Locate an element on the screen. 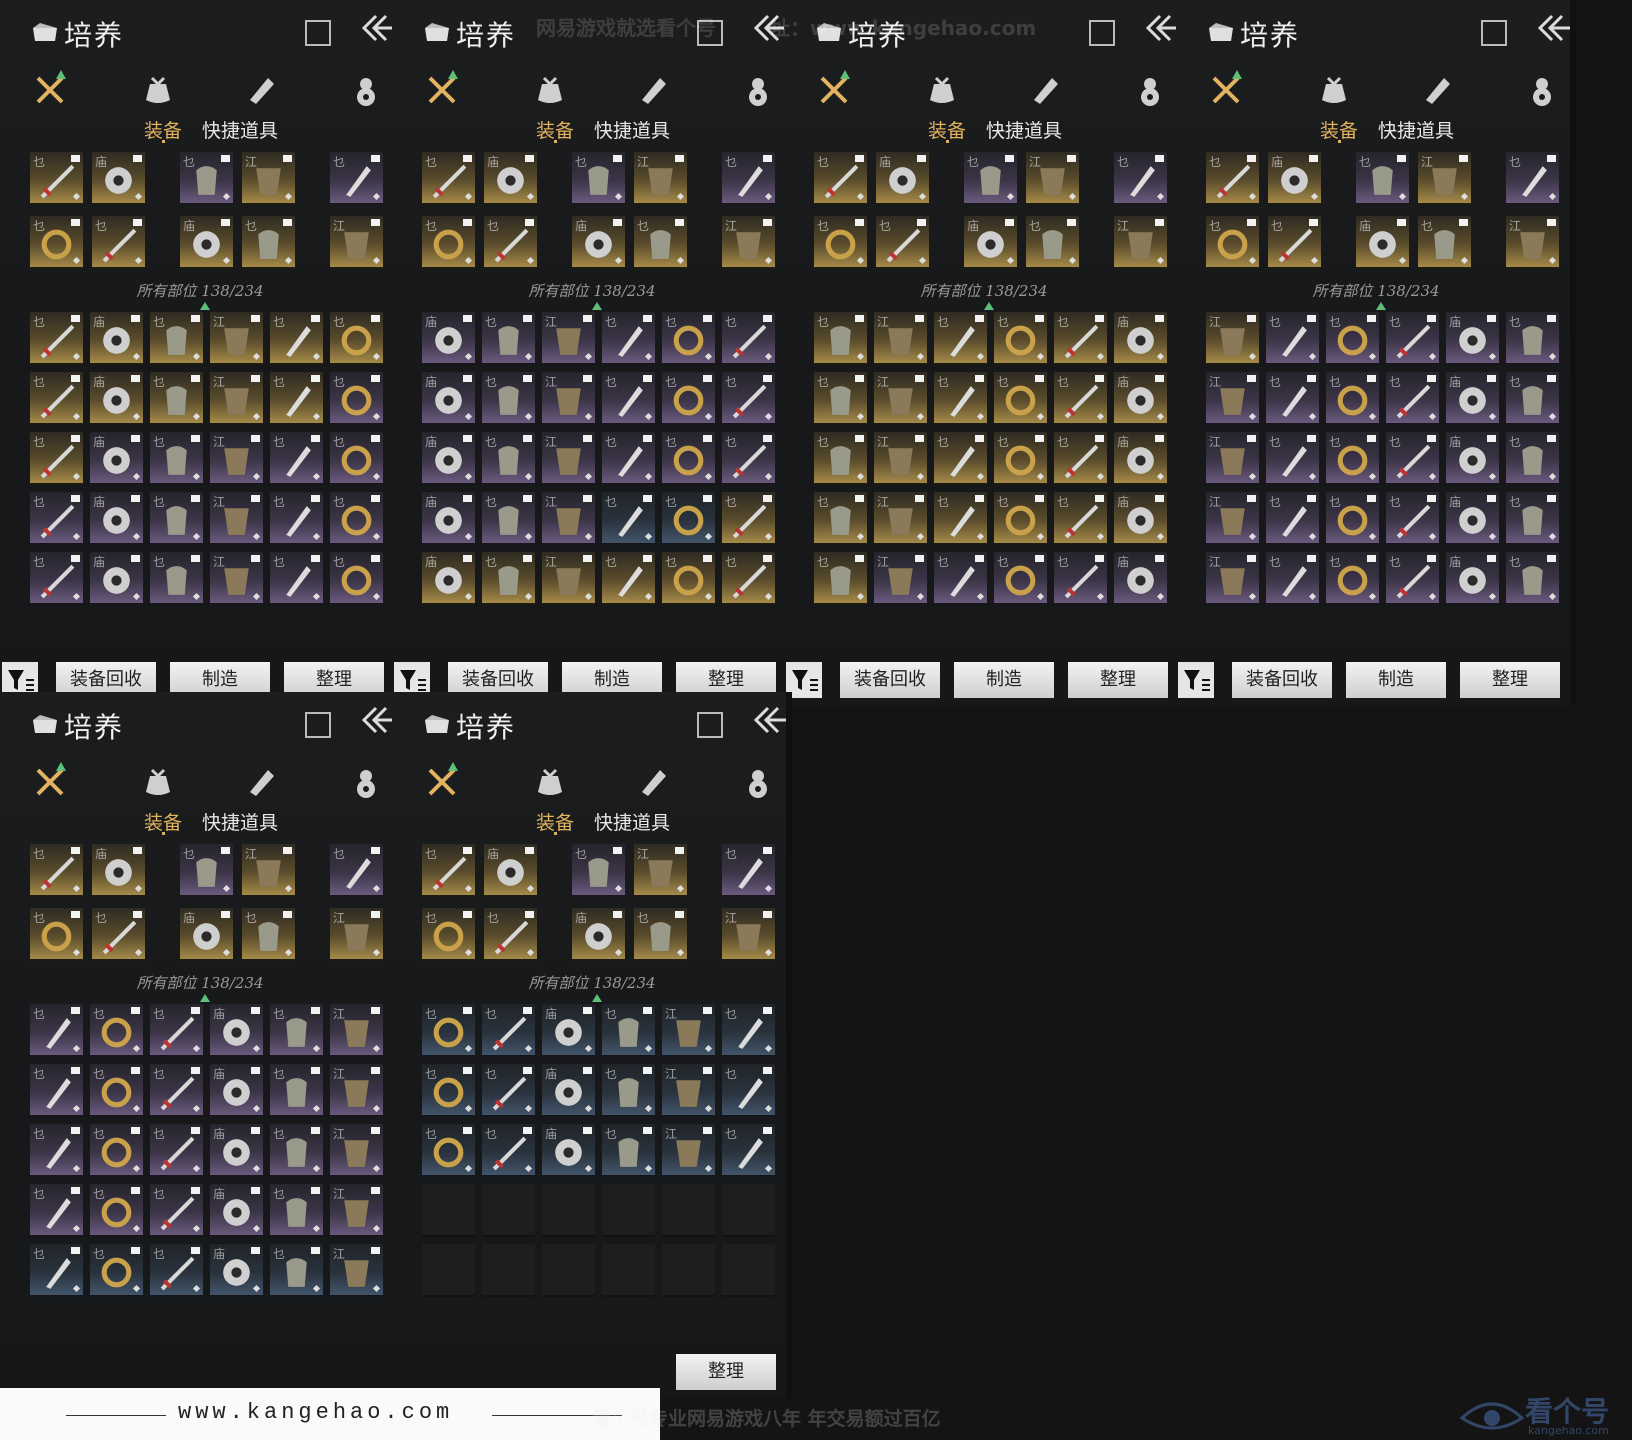 Image resolution: width=1632 pixels, height=1440 pixels. craft-button: 制造 is located at coordinates (1396, 680).